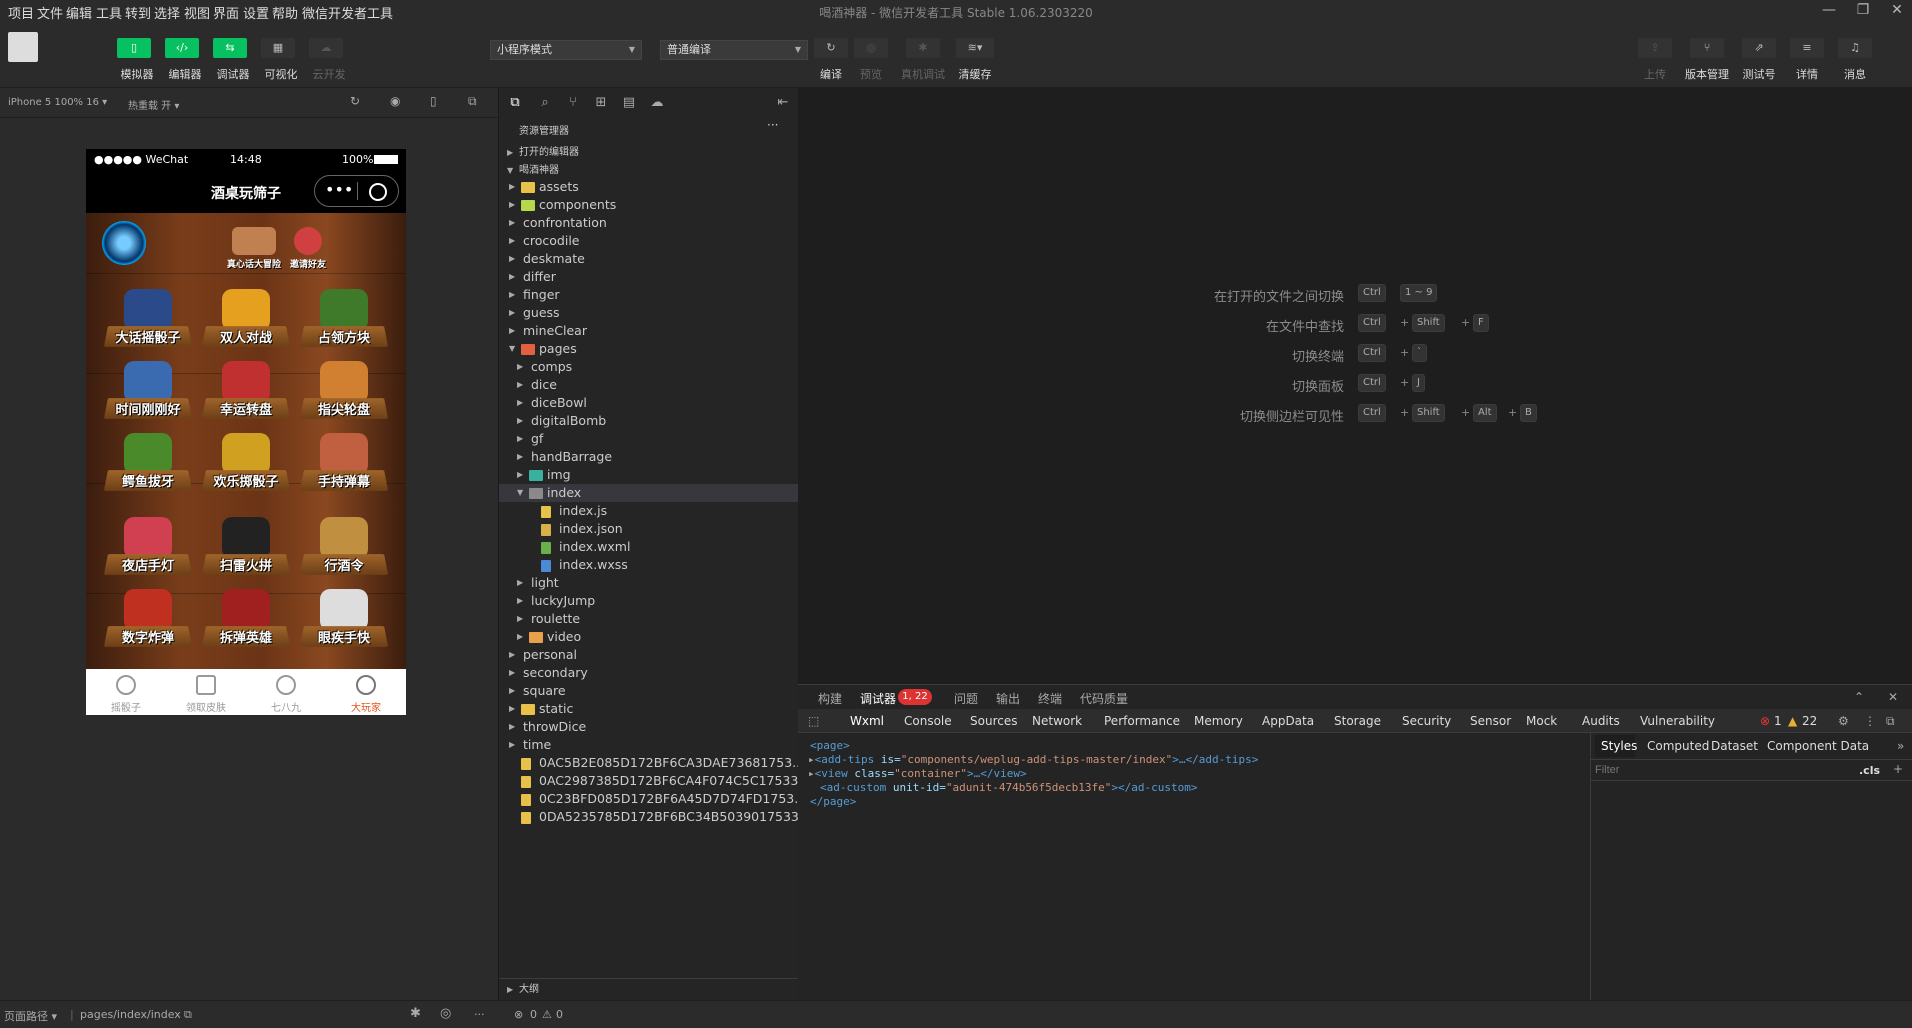 This screenshot has width=1912, height=1028. What do you see at coordinates (1619, 746) in the screenshot?
I see `tab-styles: Styles` at bounding box center [1619, 746].